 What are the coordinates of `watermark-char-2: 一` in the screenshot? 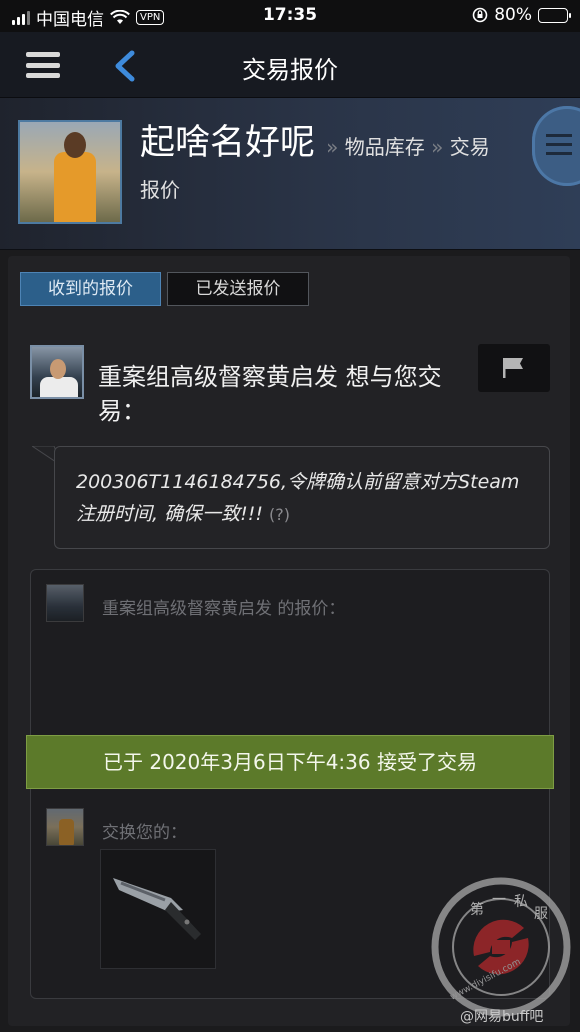 It's located at (499, 900).